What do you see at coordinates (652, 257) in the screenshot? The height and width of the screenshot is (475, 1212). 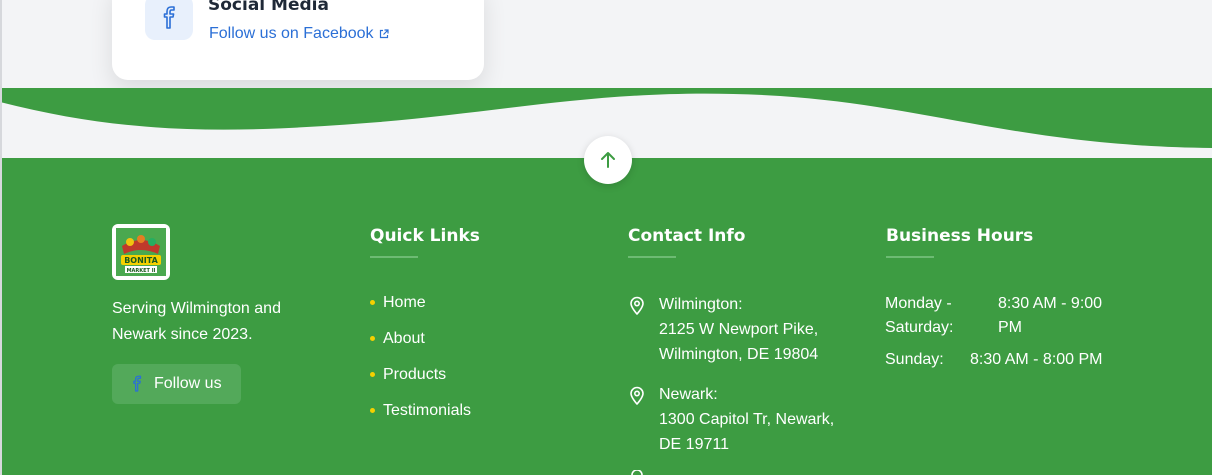 I see `contact-info-underline` at bounding box center [652, 257].